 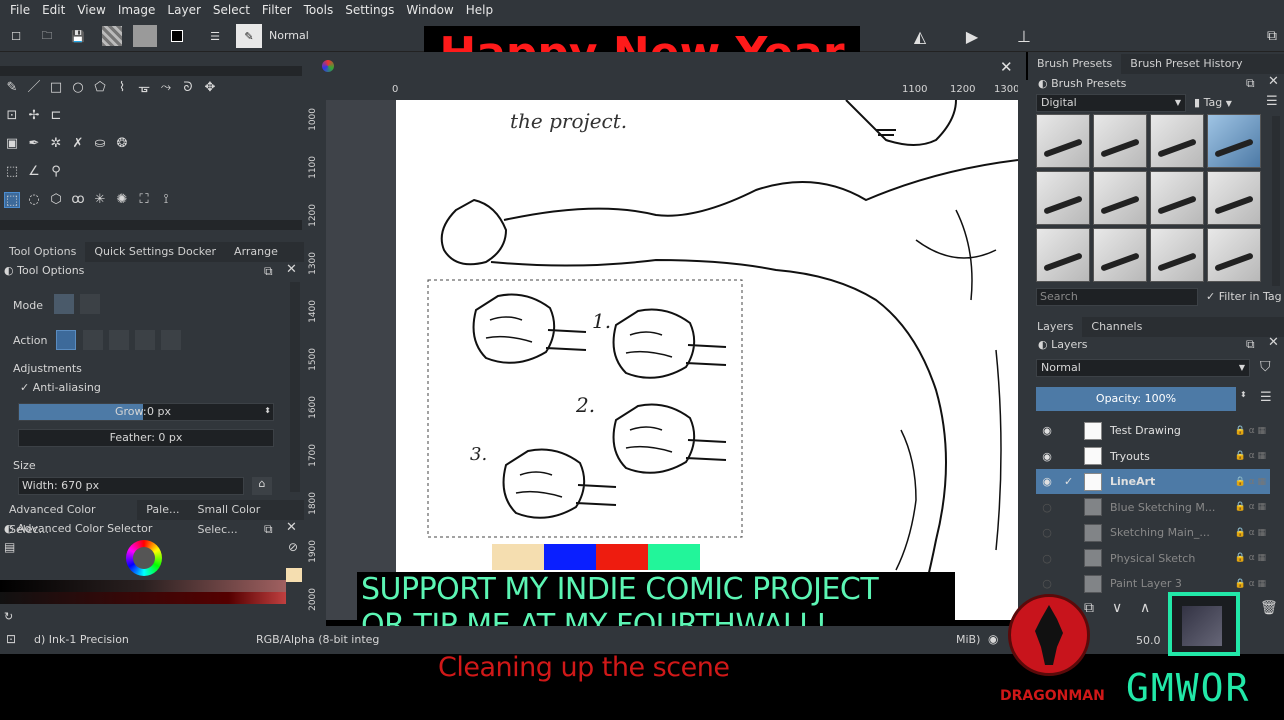 What do you see at coordinates (43, 252) in the screenshot?
I see `tab-tool-options: Tool Options` at bounding box center [43, 252].